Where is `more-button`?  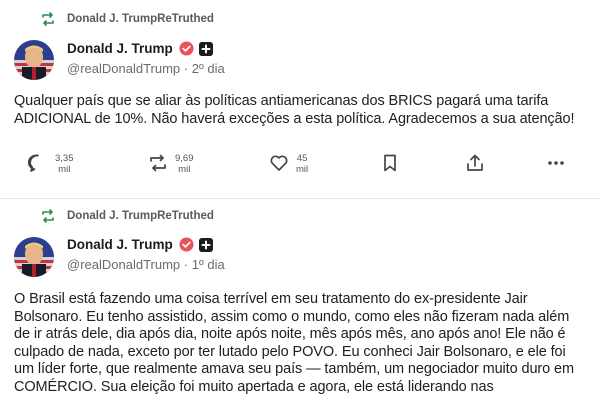
more-button is located at coordinates (556, 163).